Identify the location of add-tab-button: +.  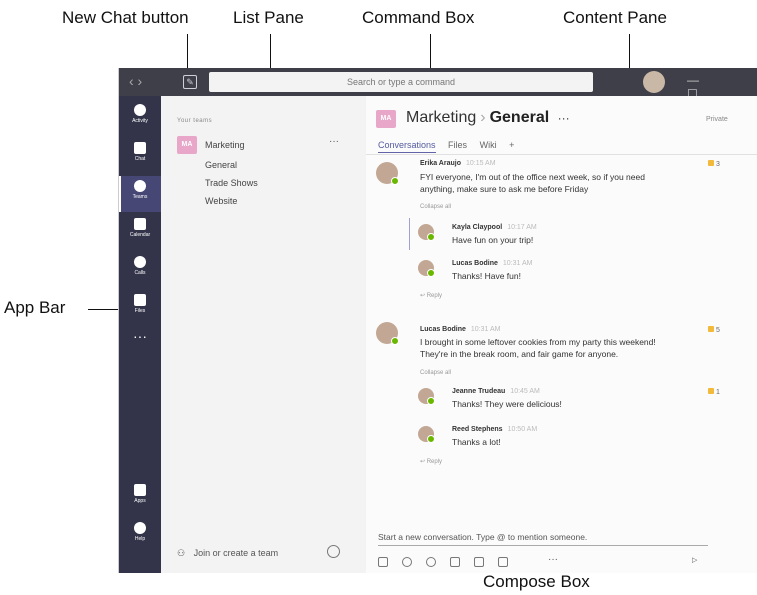
(511, 145).